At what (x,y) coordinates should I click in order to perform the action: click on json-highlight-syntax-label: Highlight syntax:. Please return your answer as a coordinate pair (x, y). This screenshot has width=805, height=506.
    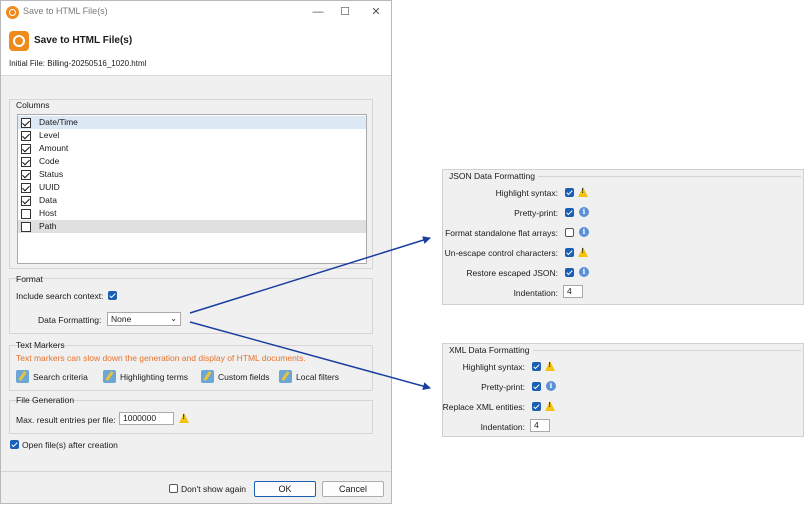
    Looking at the image, I should click on (526, 193).